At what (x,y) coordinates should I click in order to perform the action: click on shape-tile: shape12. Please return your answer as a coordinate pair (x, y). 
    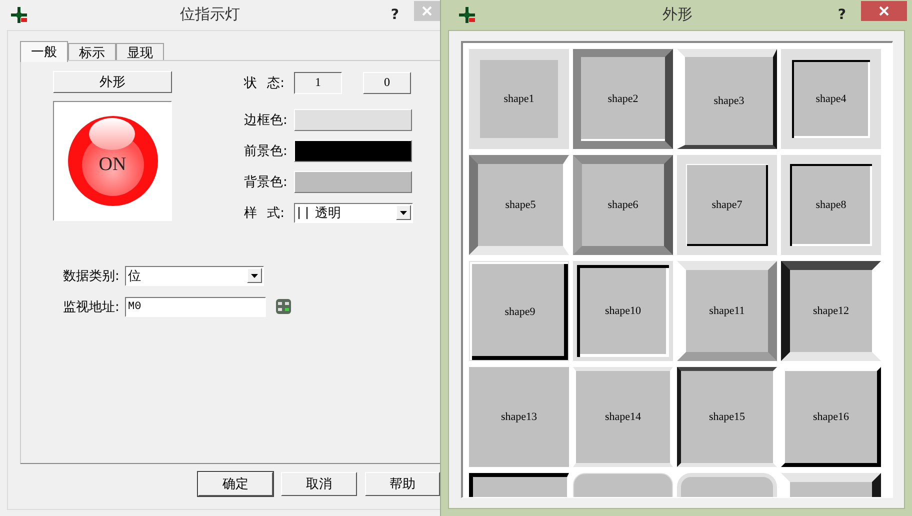
    Looking at the image, I should click on (831, 311).